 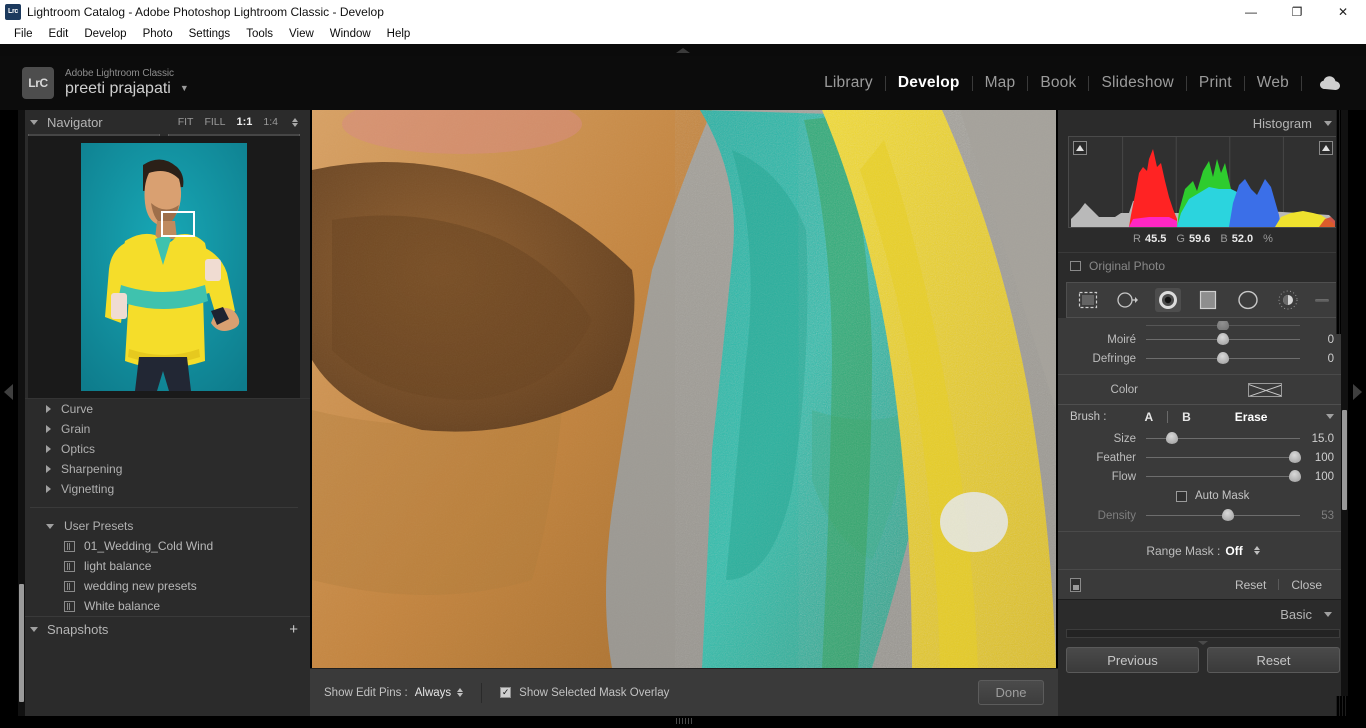 What do you see at coordinates (270, 122) in the screenshot?
I see `zoom-1-4: 1:4` at bounding box center [270, 122].